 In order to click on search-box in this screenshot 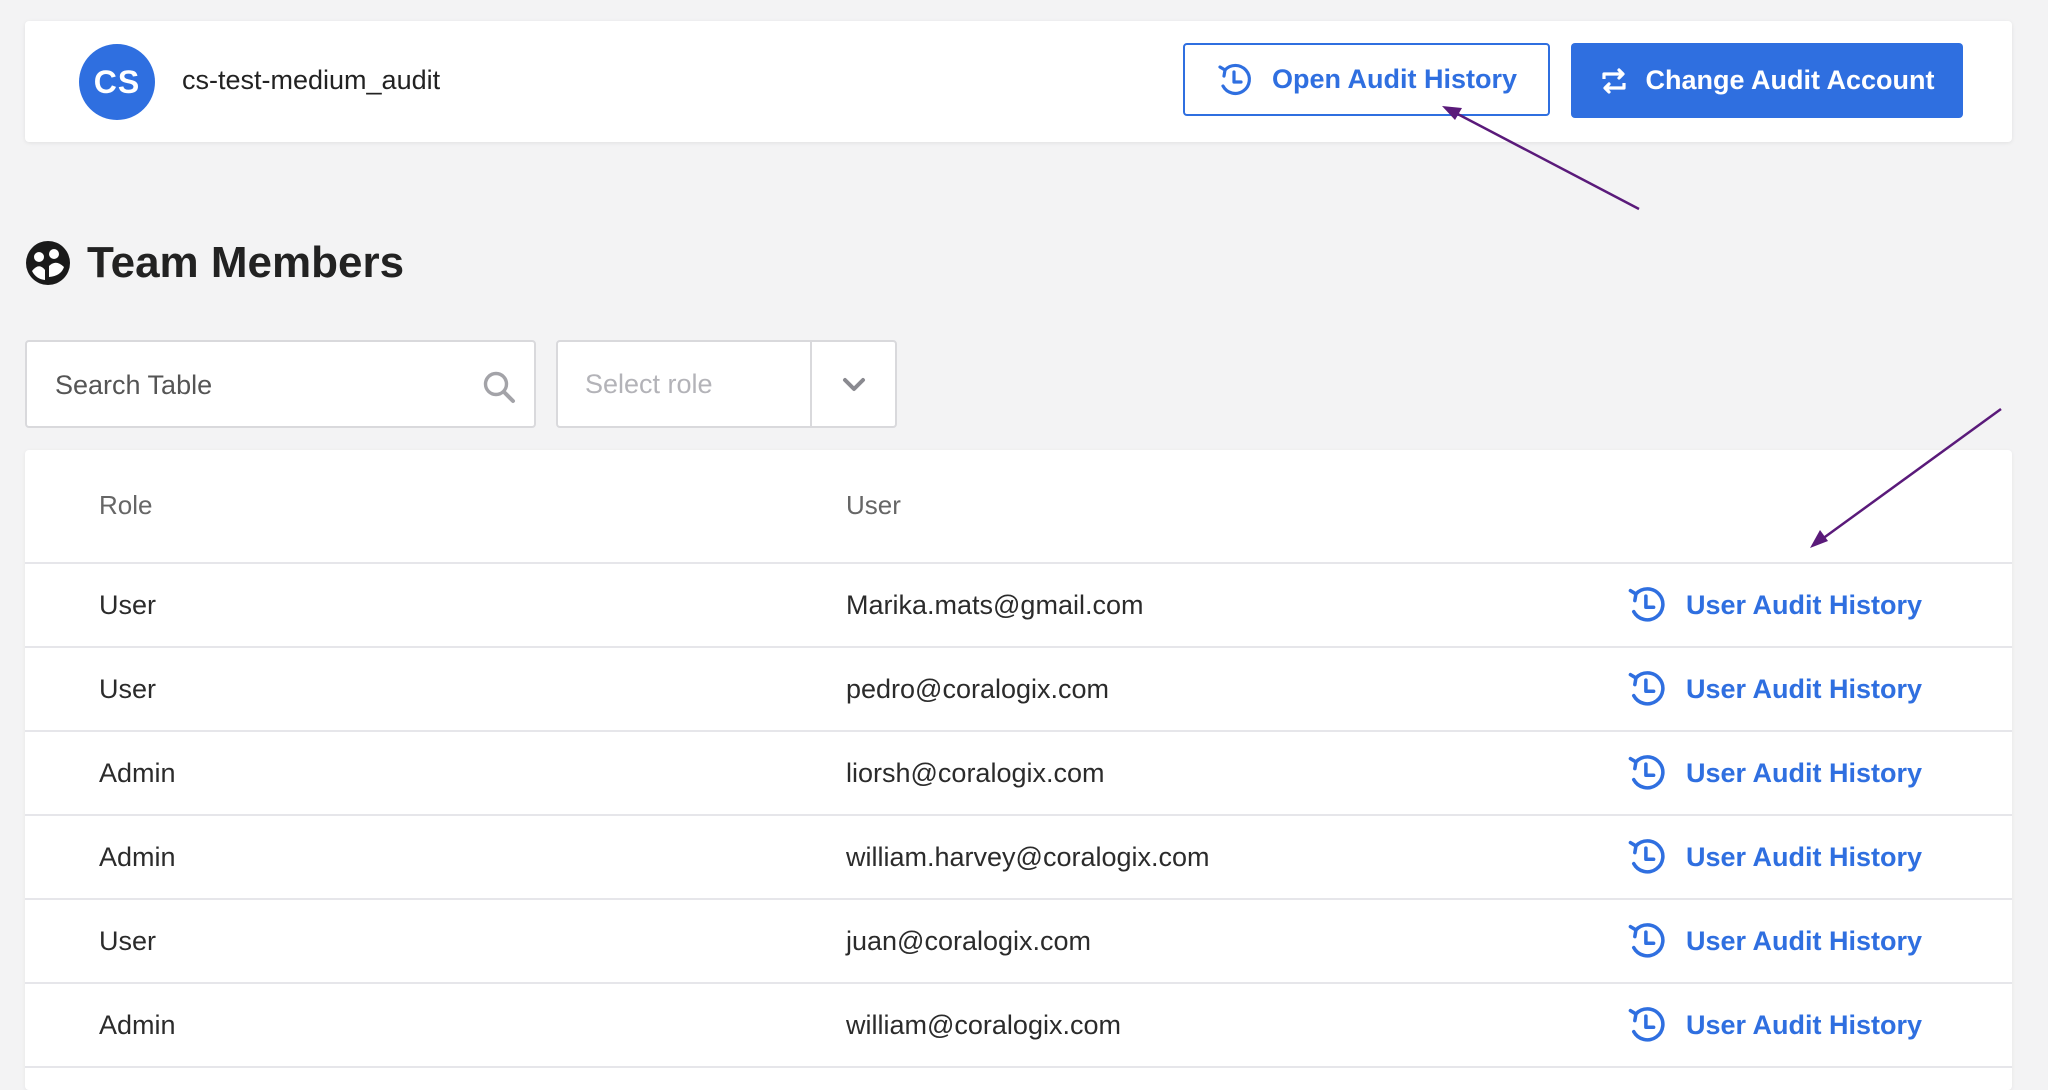, I will do `click(280, 384)`.